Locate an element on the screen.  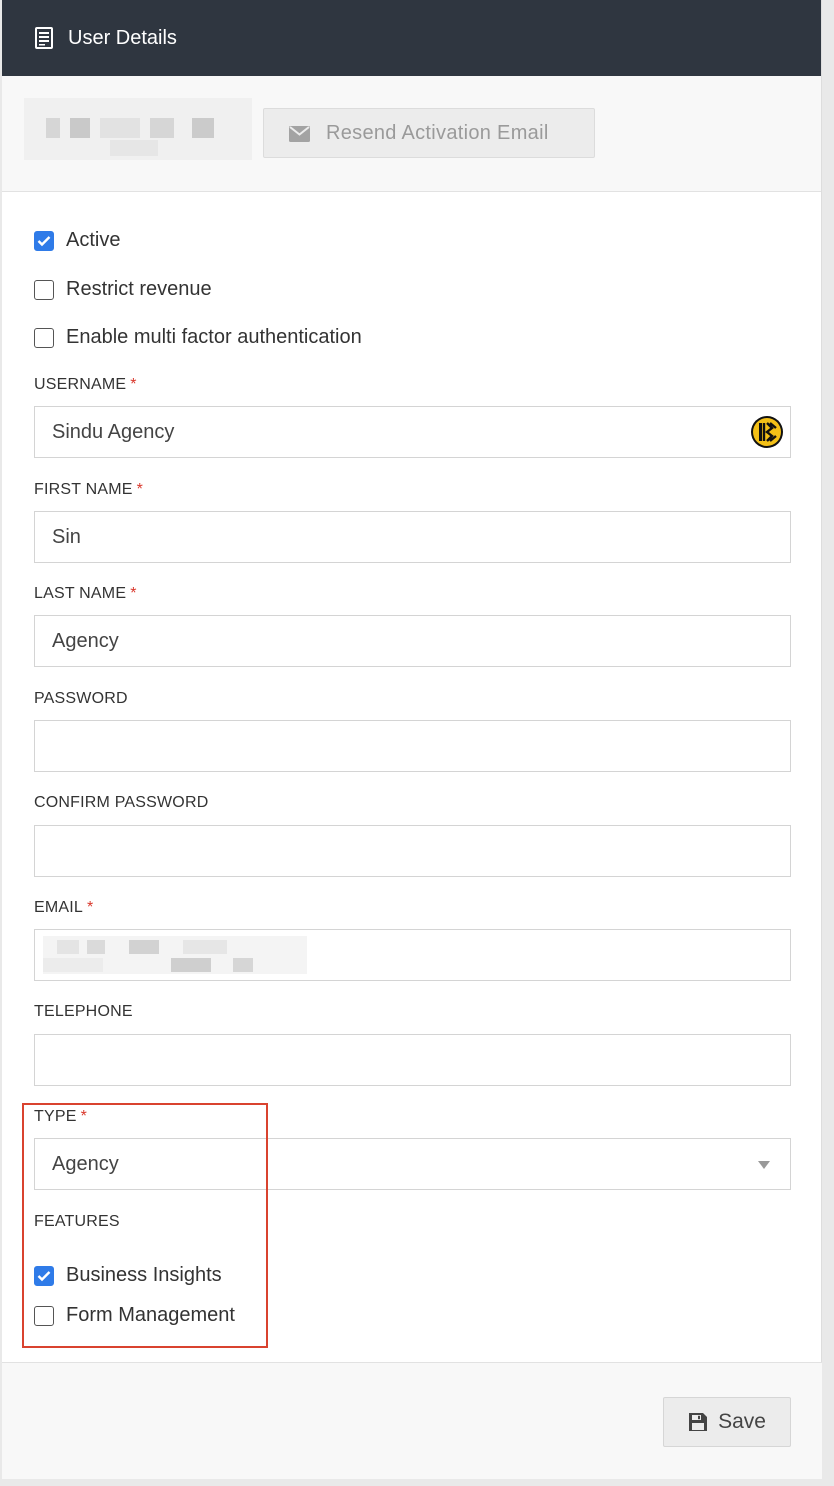
mfa-label: Enable multi factor authentication is located at coordinates (214, 337).